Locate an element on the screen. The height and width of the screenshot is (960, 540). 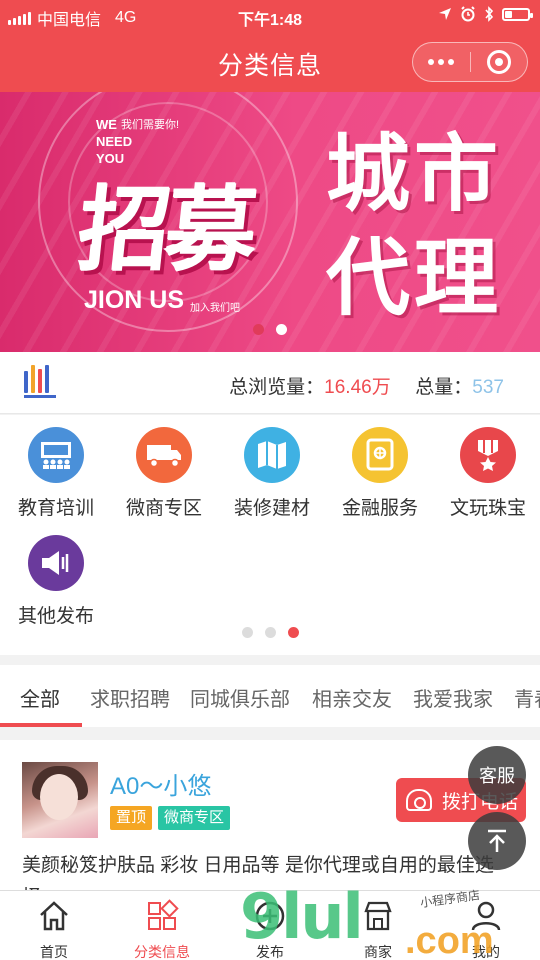
medal-icon is located at coordinates (488, 455).